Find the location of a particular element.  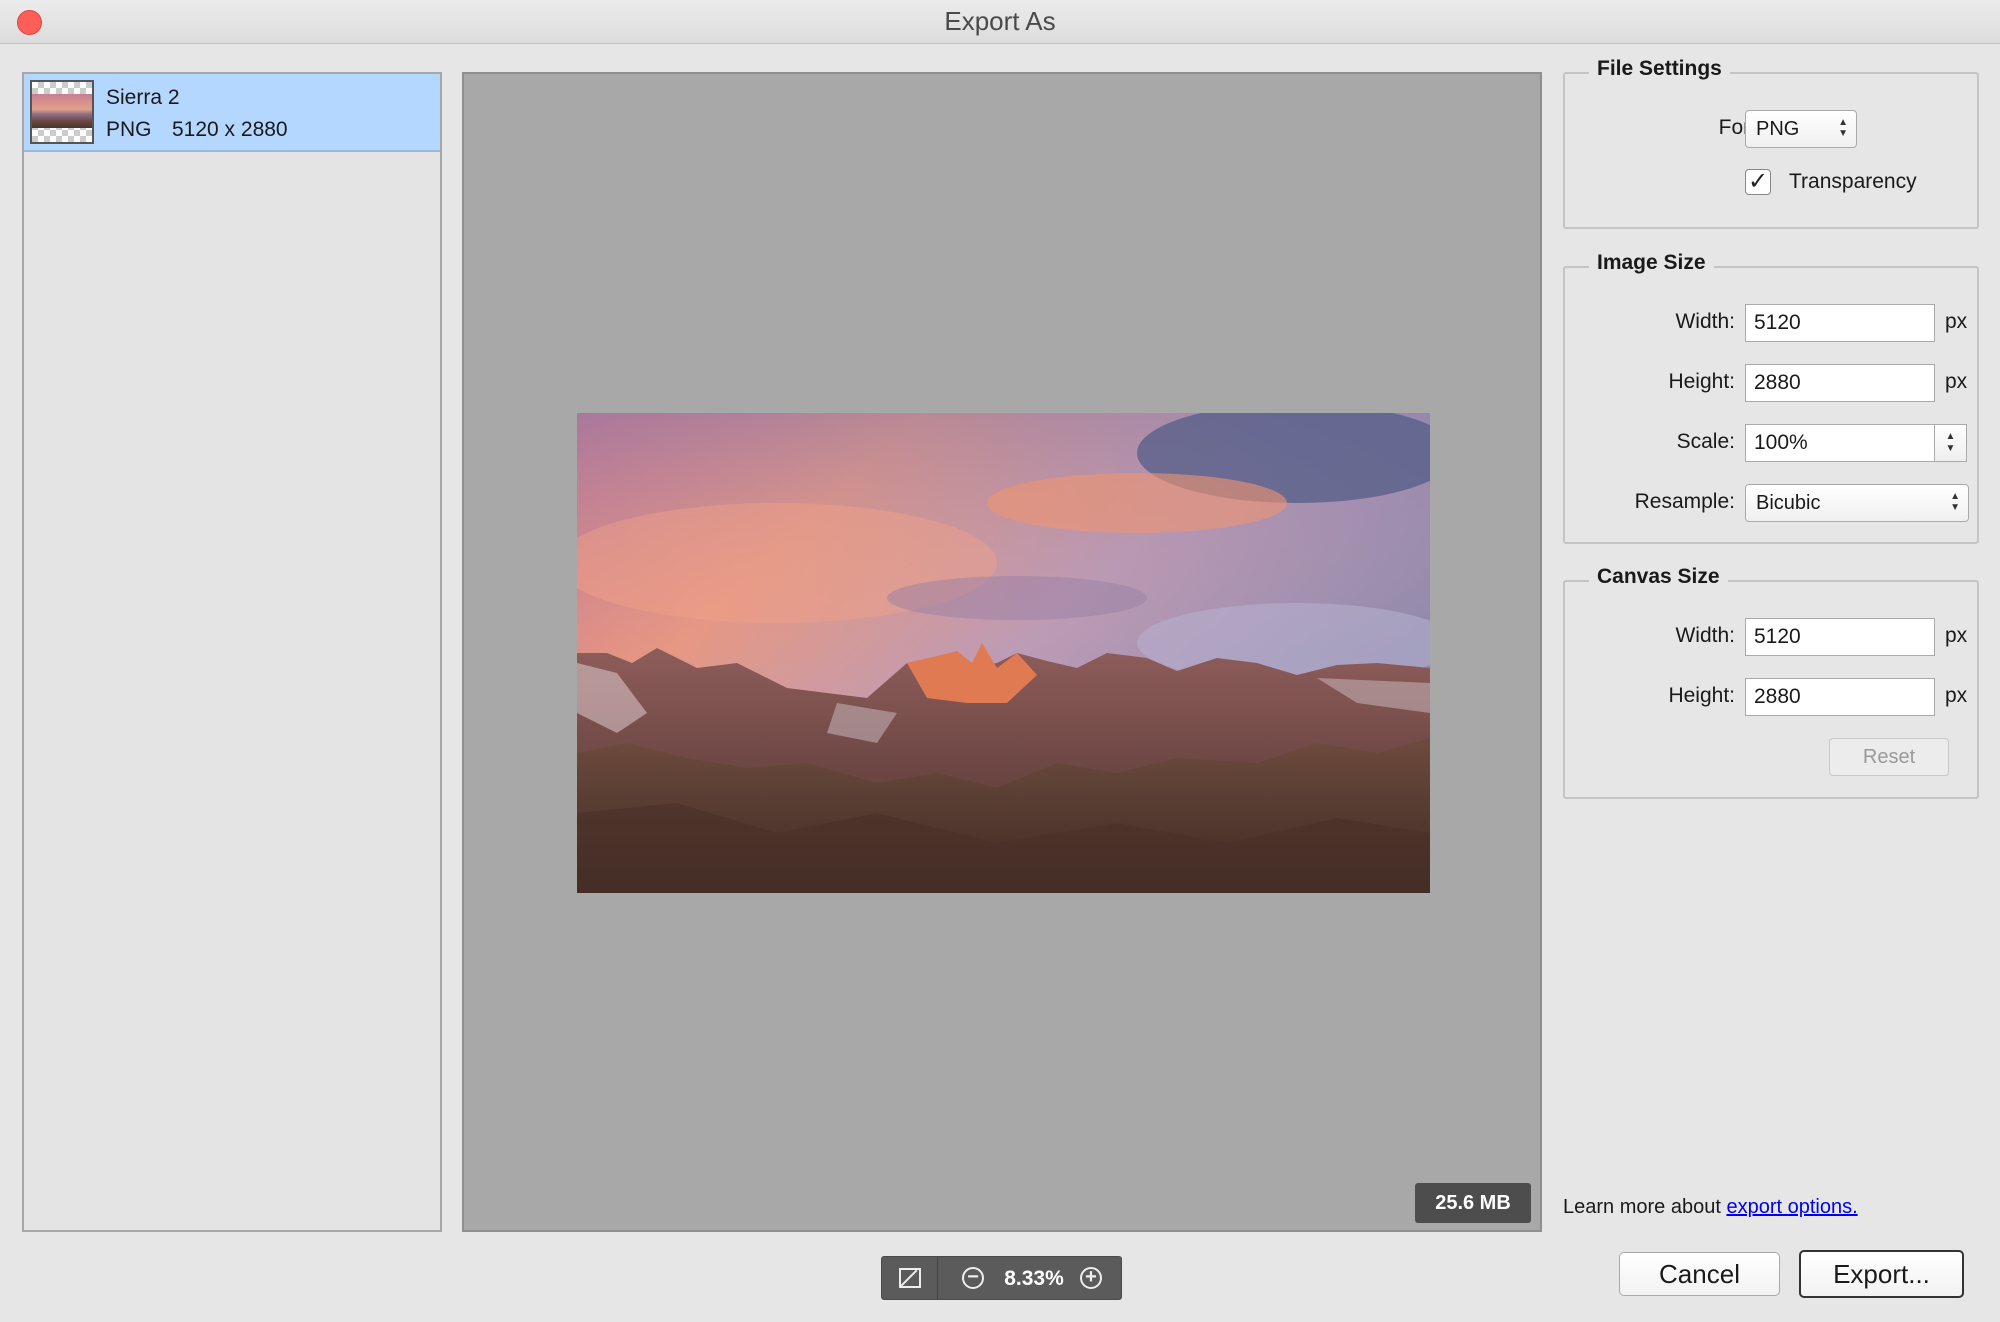

zoom-out-icon: − is located at coordinates (973, 1278).